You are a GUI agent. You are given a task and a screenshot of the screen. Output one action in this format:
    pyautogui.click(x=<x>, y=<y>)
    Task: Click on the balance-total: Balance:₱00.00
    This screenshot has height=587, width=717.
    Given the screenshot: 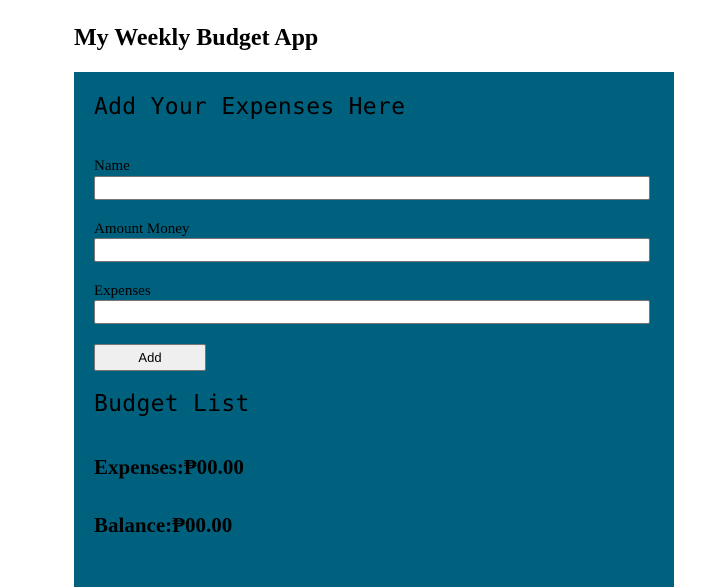 What is the action you would take?
    pyautogui.click(x=163, y=525)
    